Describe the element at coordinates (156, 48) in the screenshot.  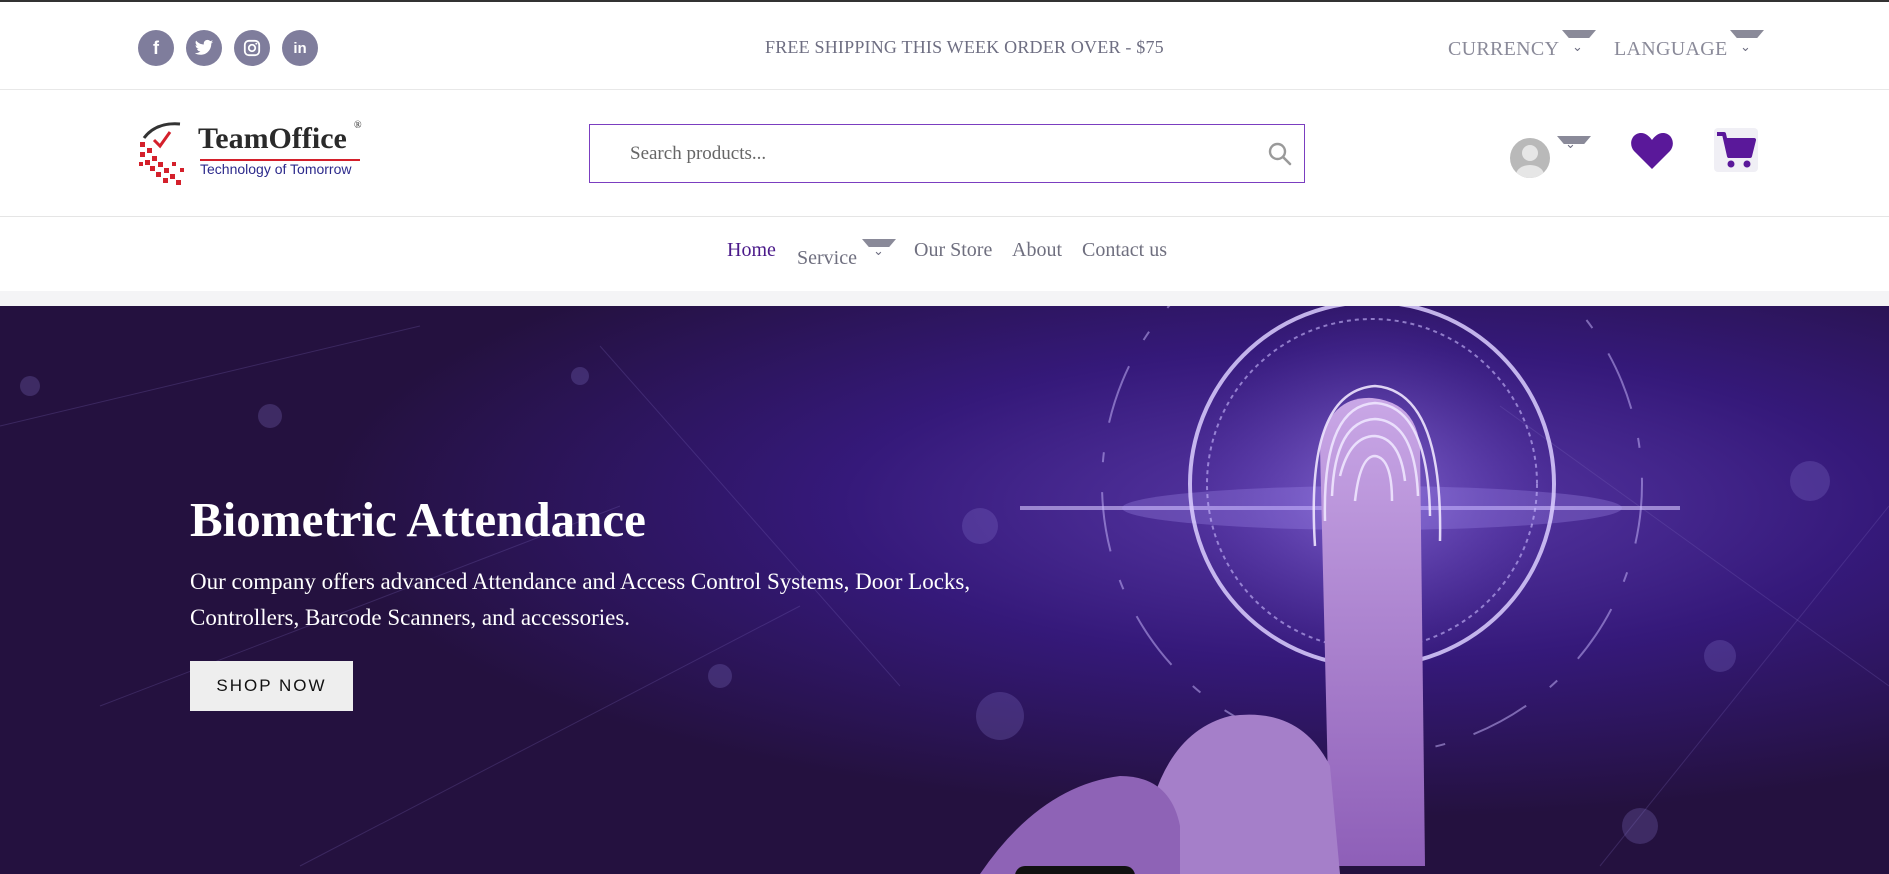
I see `facebook-icon: f` at that location.